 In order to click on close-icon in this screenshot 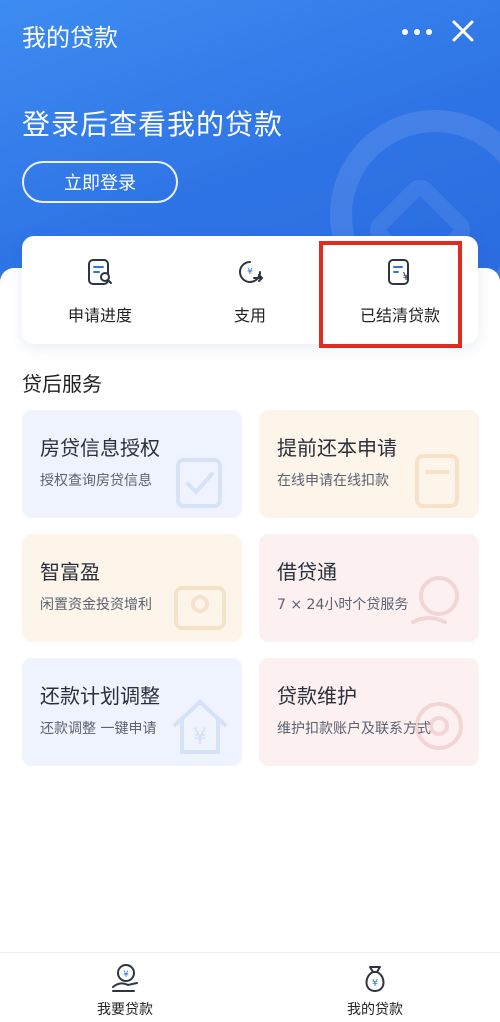, I will do `click(463, 31)`.